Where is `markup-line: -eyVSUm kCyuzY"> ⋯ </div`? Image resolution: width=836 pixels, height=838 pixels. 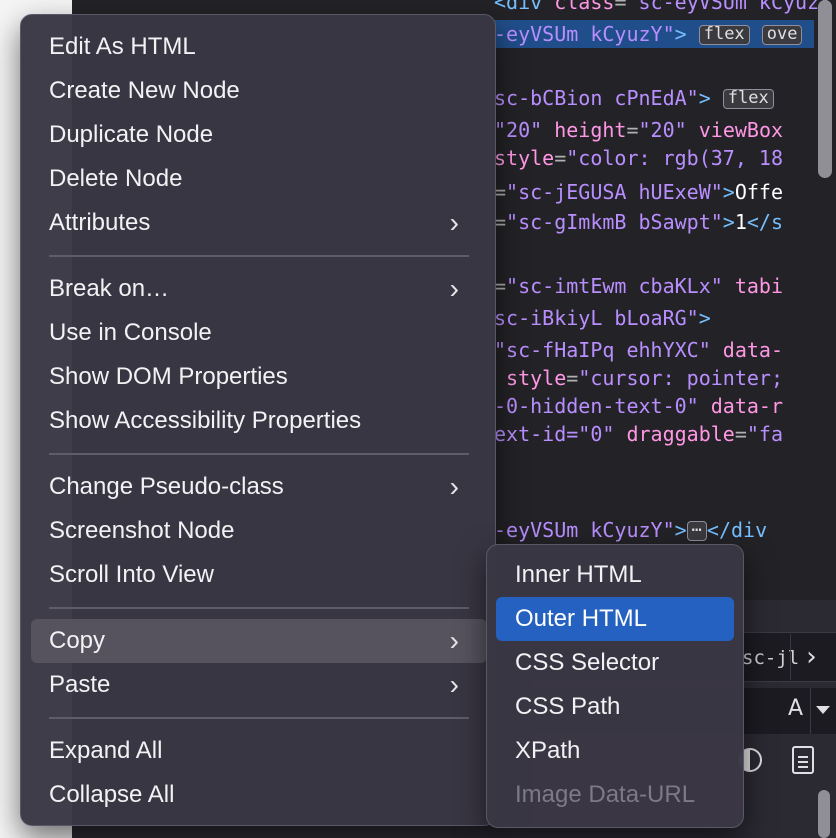
markup-line: -eyVSUm kCyuzY"> ⋯ </div is located at coordinates (665, 530).